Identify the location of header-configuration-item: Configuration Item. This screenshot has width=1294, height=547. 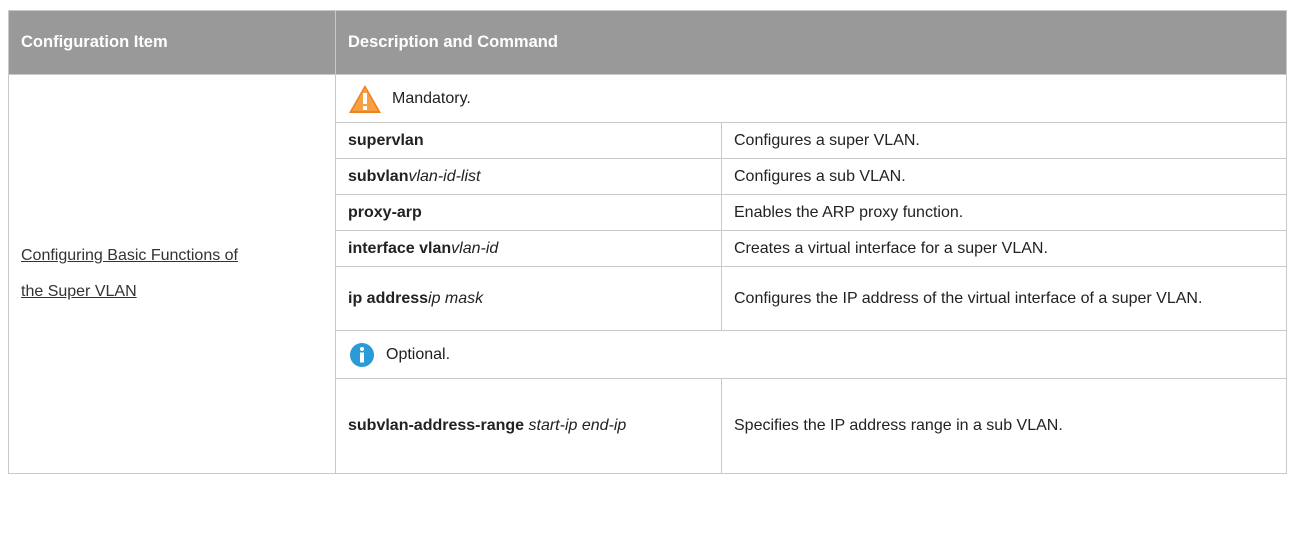
(172, 42).